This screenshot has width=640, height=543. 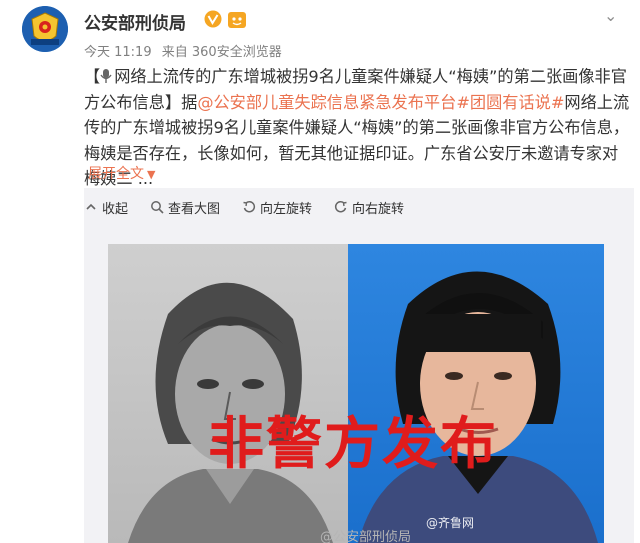 What do you see at coordinates (135, 21) in the screenshot?
I see `author-name: 公安部刑侦局` at bounding box center [135, 21].